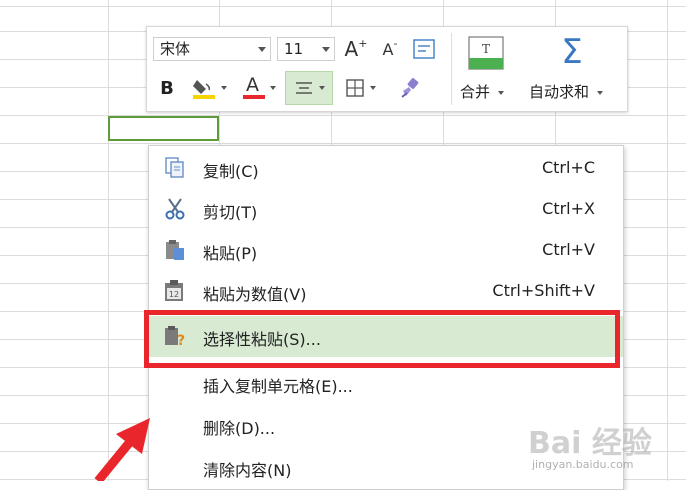 The height and width of the screenshot is (490, 686). Describe the element at coordinates (568, 208) in the screenshot. I see `menu-item-shortcut: Ctrl+X` at that location.